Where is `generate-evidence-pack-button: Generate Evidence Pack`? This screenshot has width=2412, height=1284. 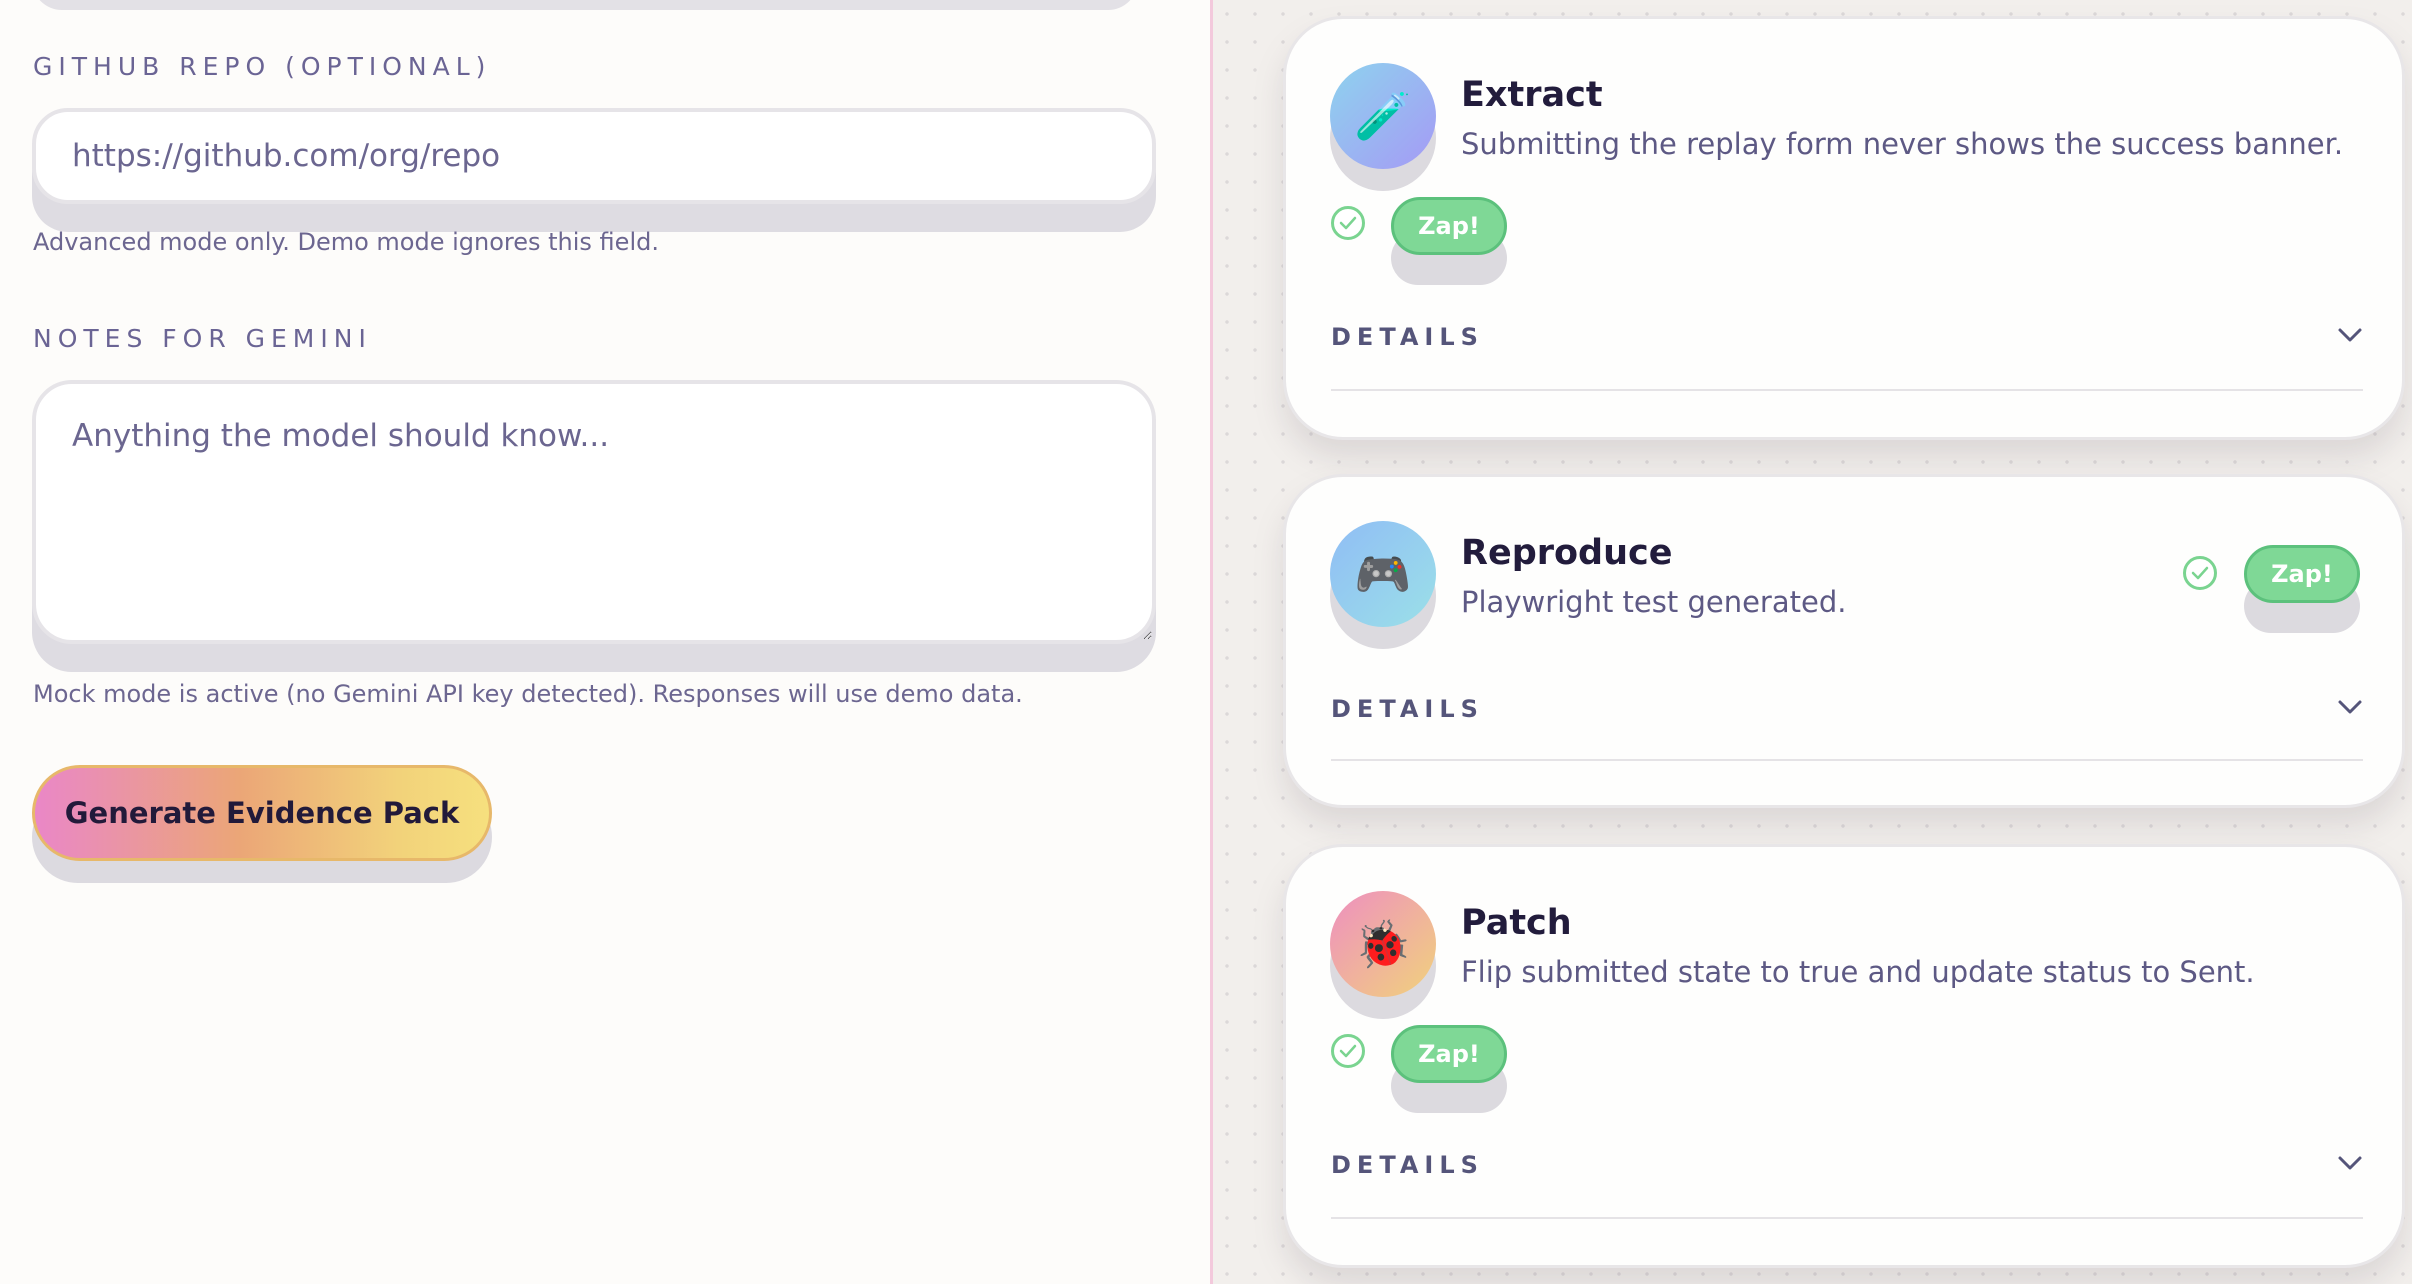 generate-evidence-pack-button: Generate Evidence Pack is located at coordinates (262, 813).